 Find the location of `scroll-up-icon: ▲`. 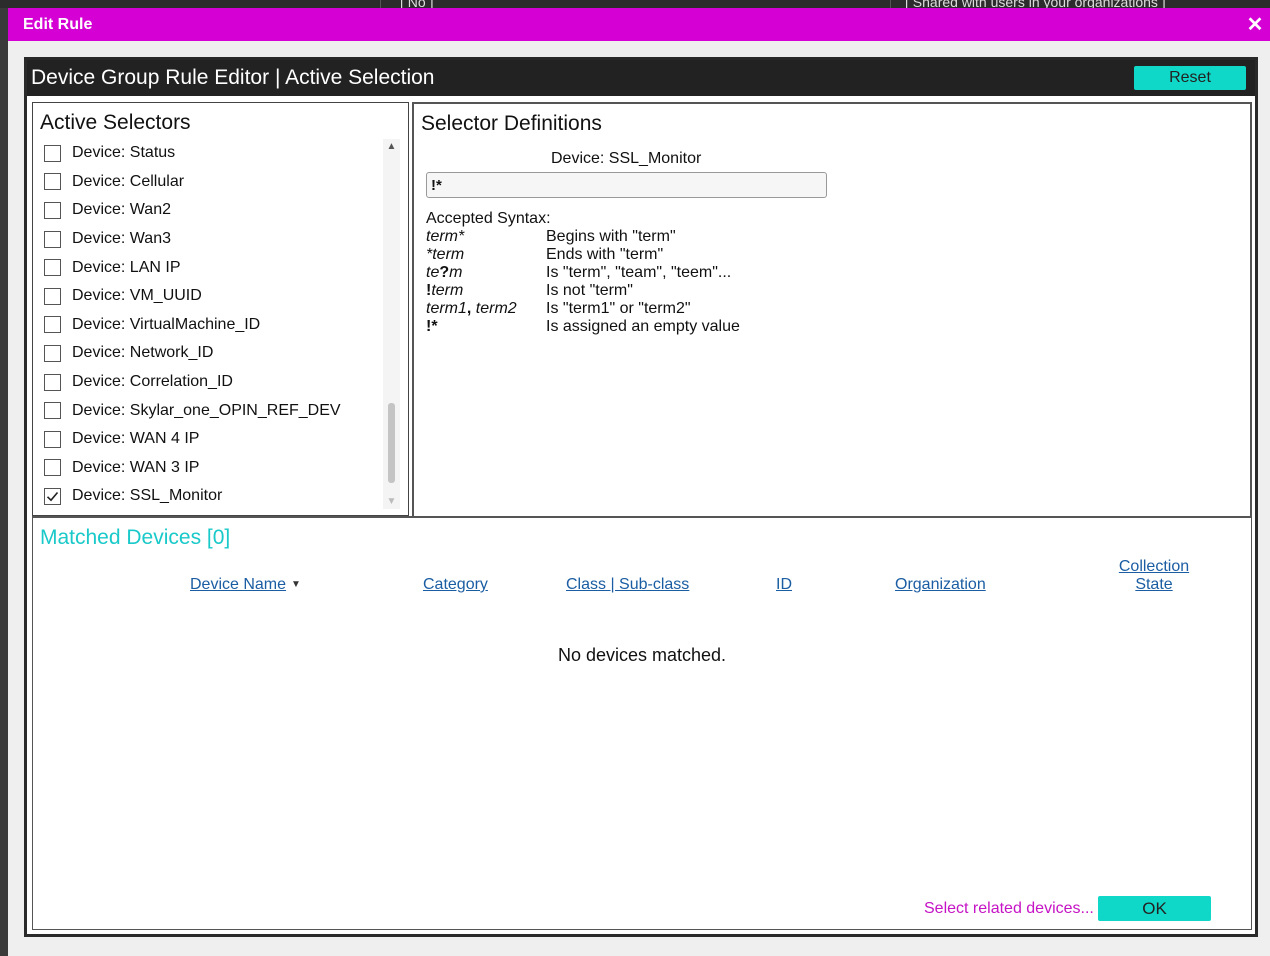

scroll-up-icon: ▲ is located at coordinates (391, 146).